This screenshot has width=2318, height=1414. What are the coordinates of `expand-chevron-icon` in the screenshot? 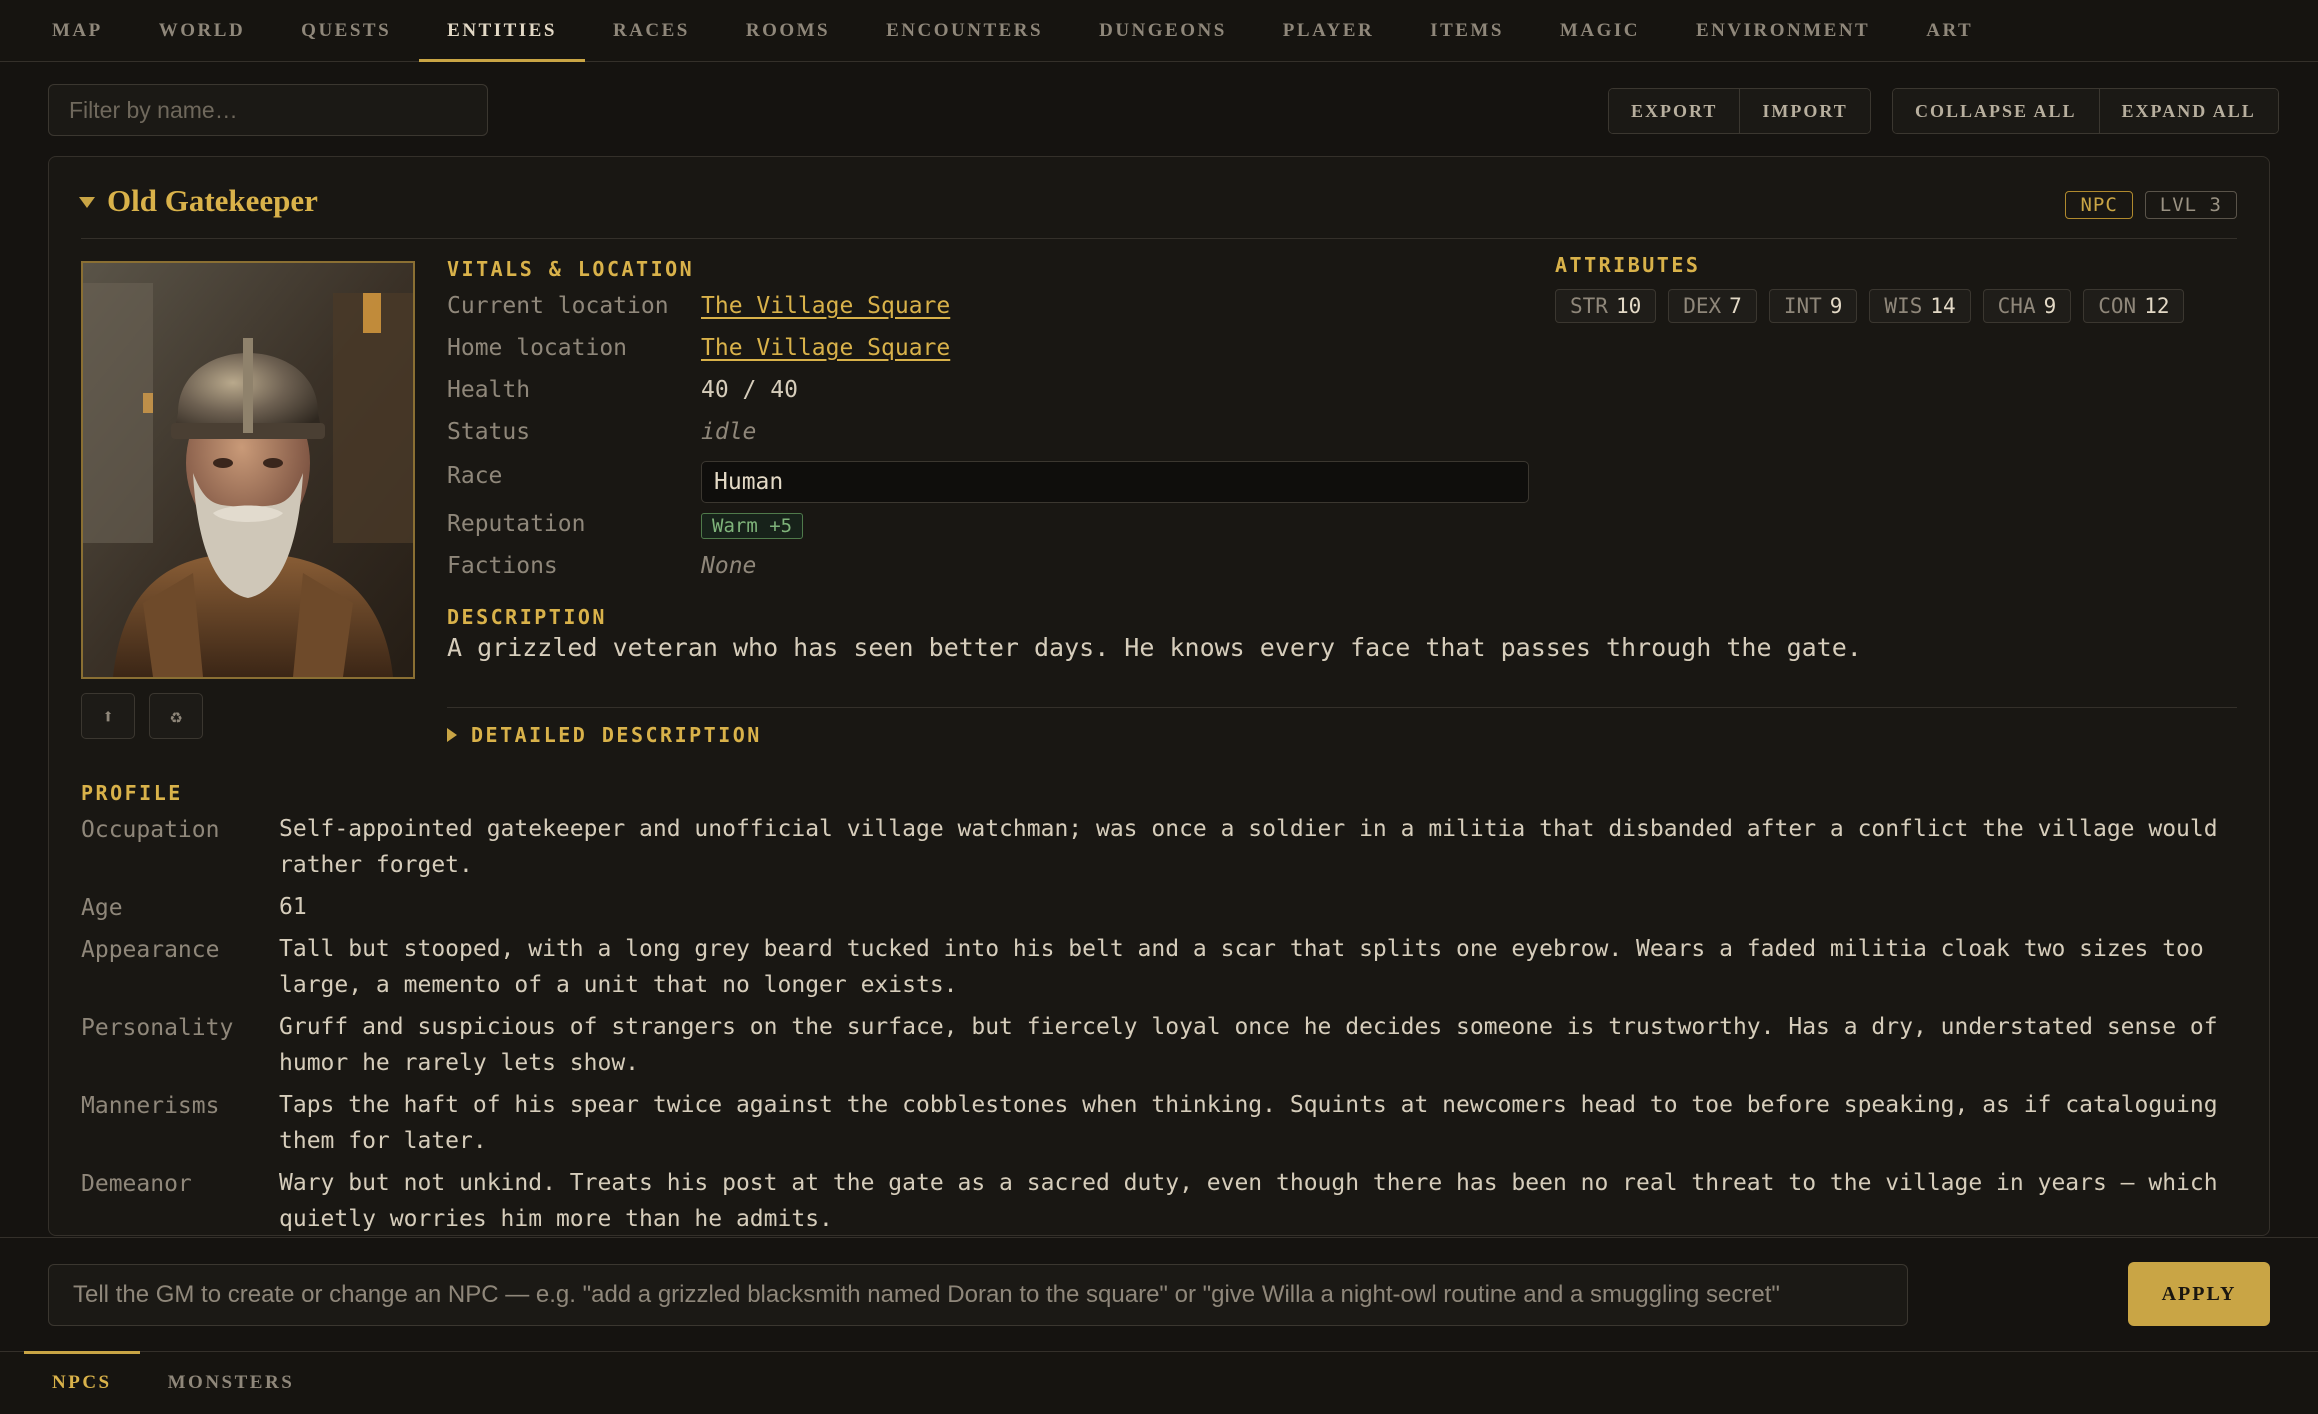 It's located at (452, 735).